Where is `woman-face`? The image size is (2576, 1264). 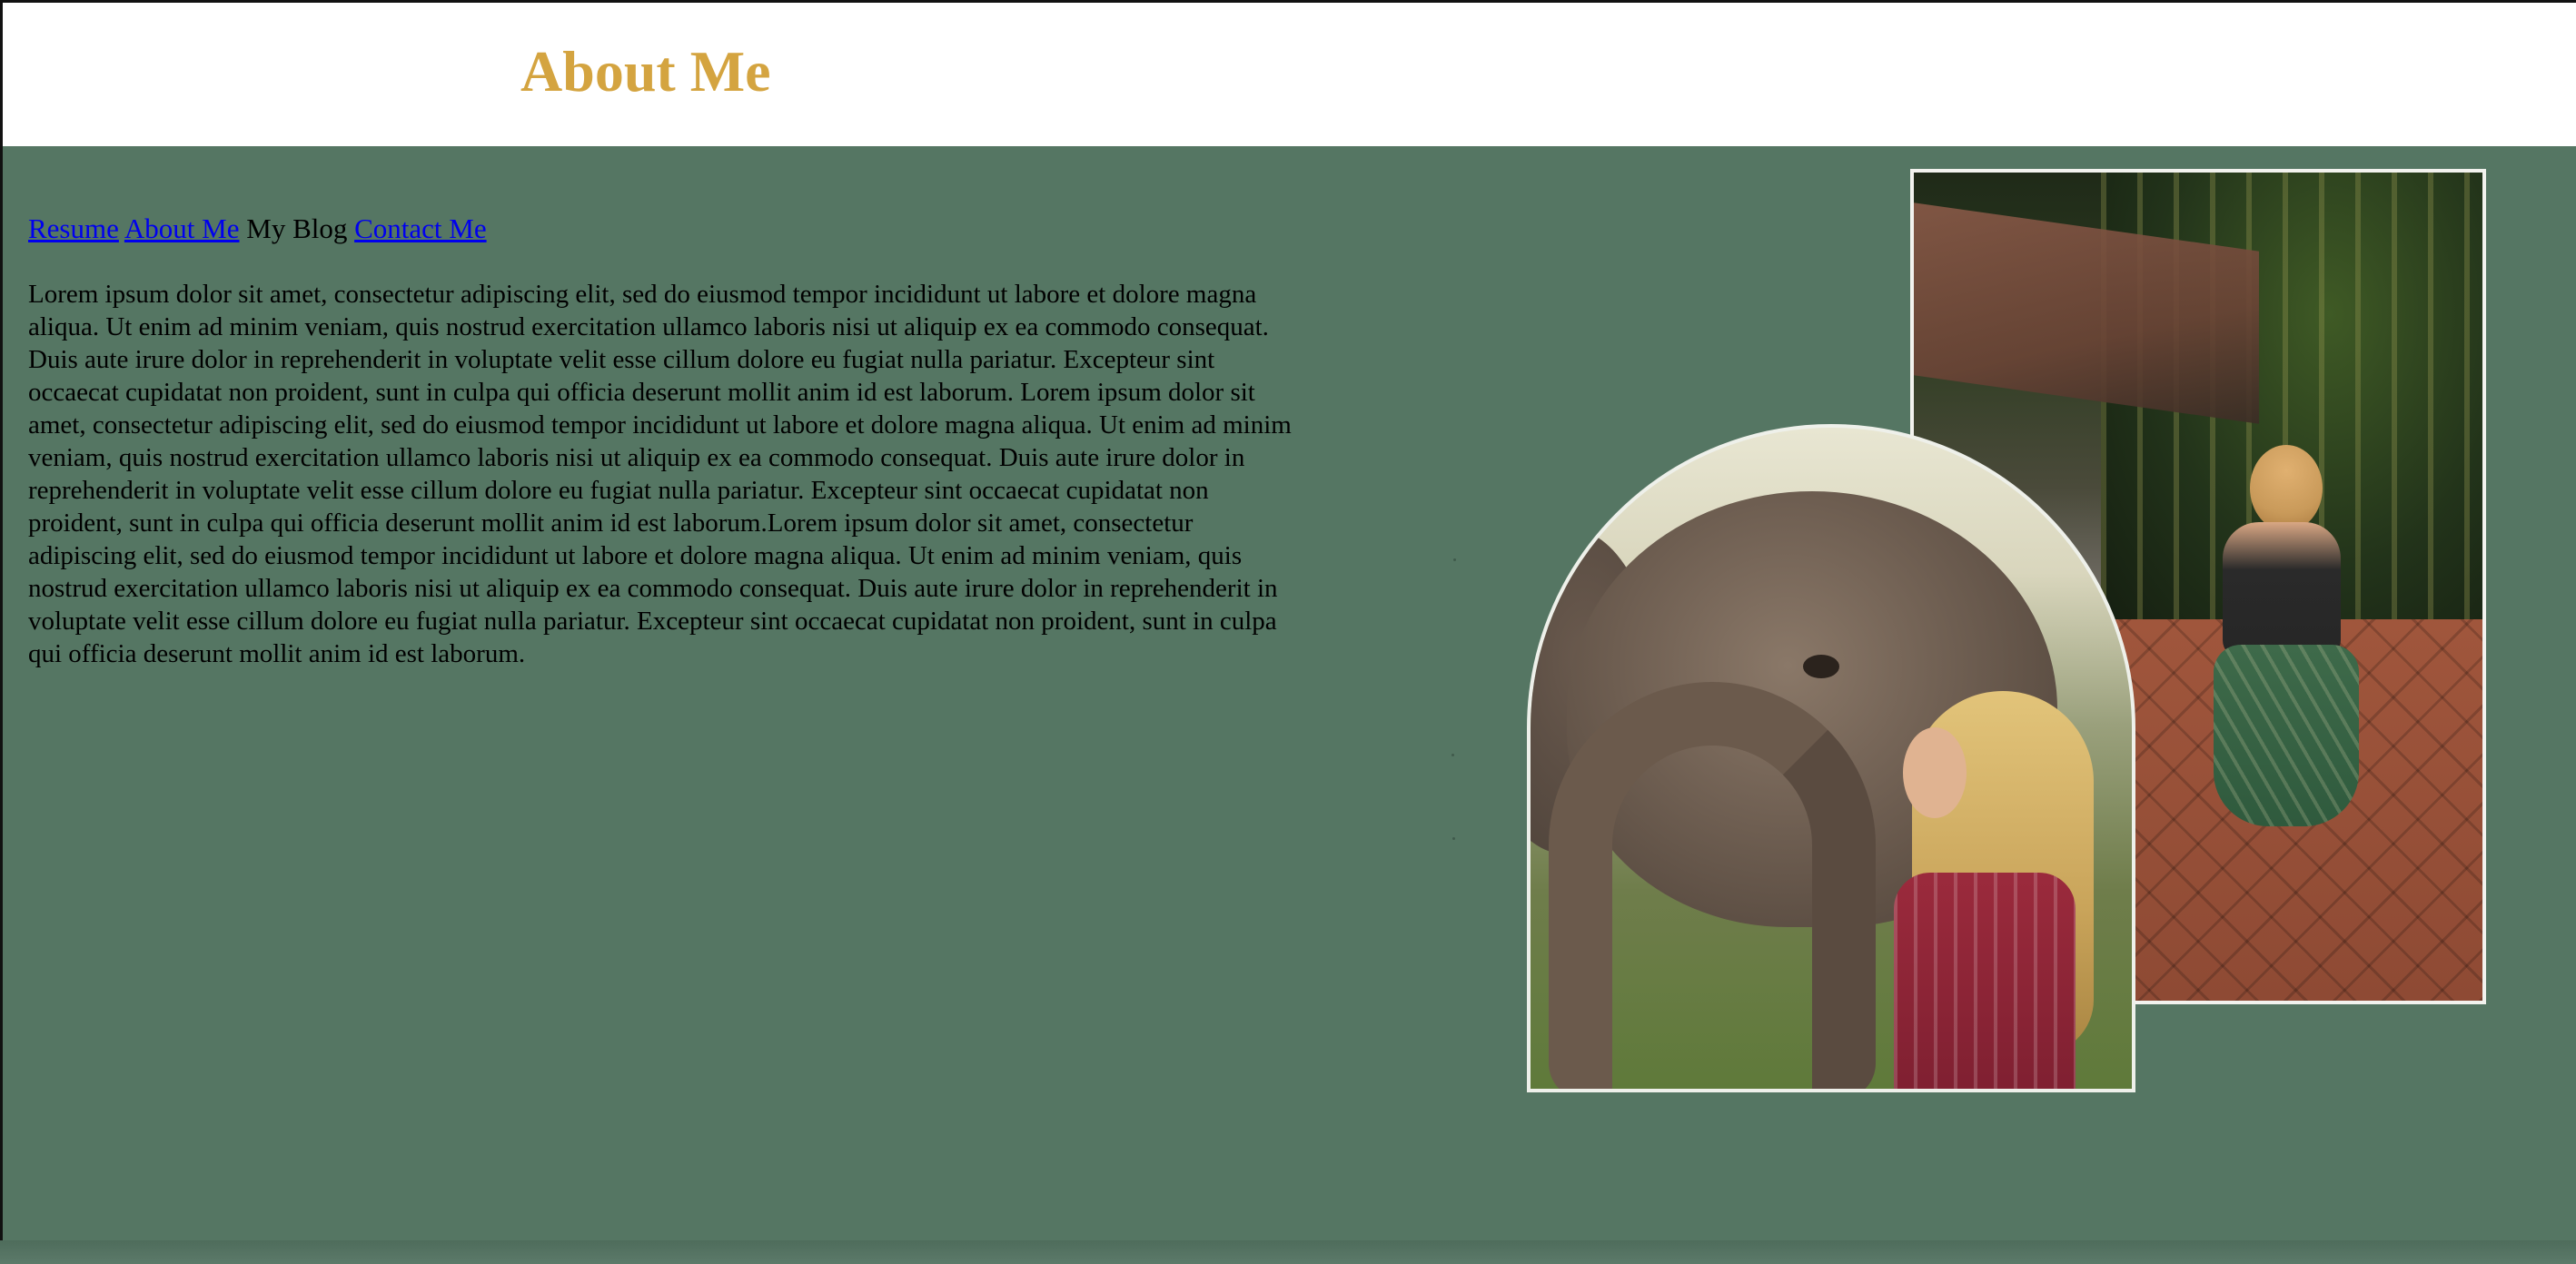
woman-face is located at coordinates (1935, 772).